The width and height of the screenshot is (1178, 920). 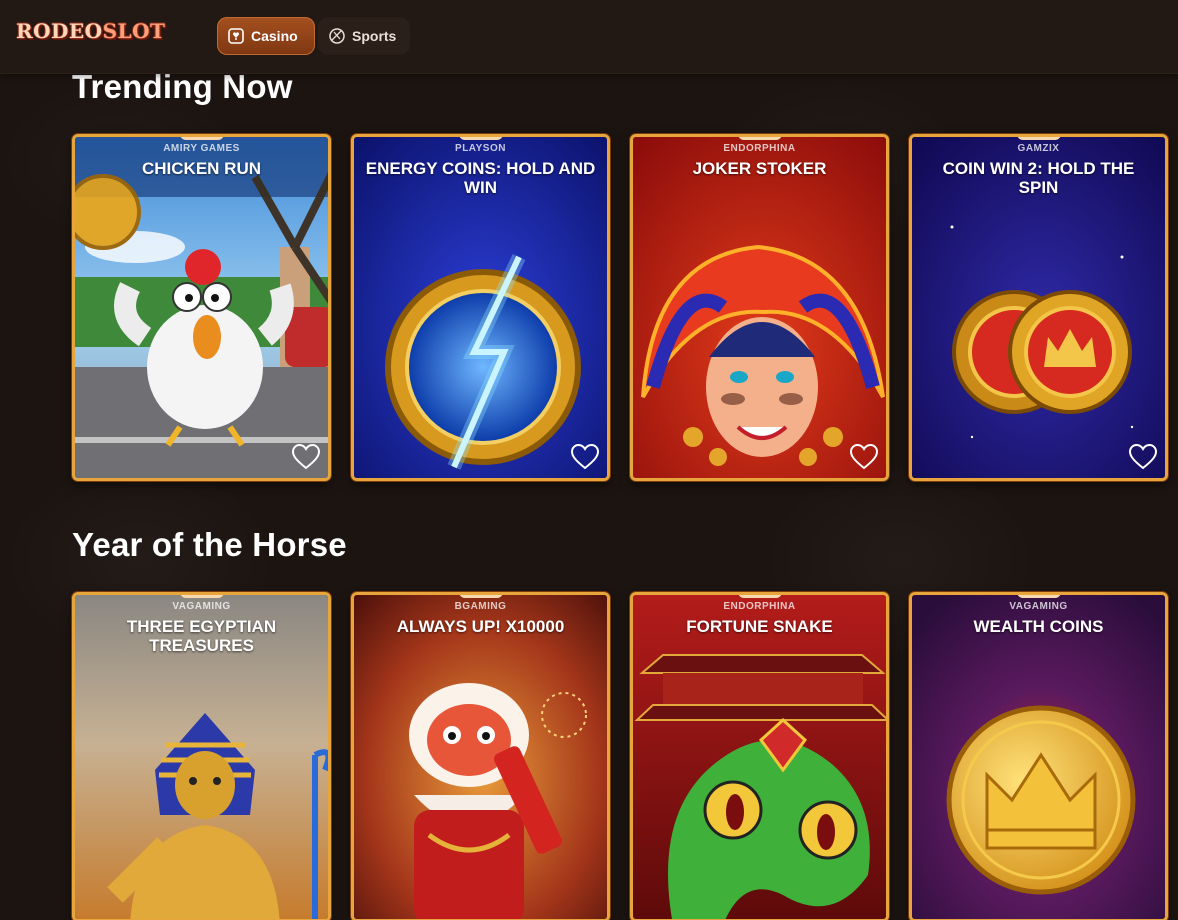 I want to click on card-icon, so click(x=236, y=36).